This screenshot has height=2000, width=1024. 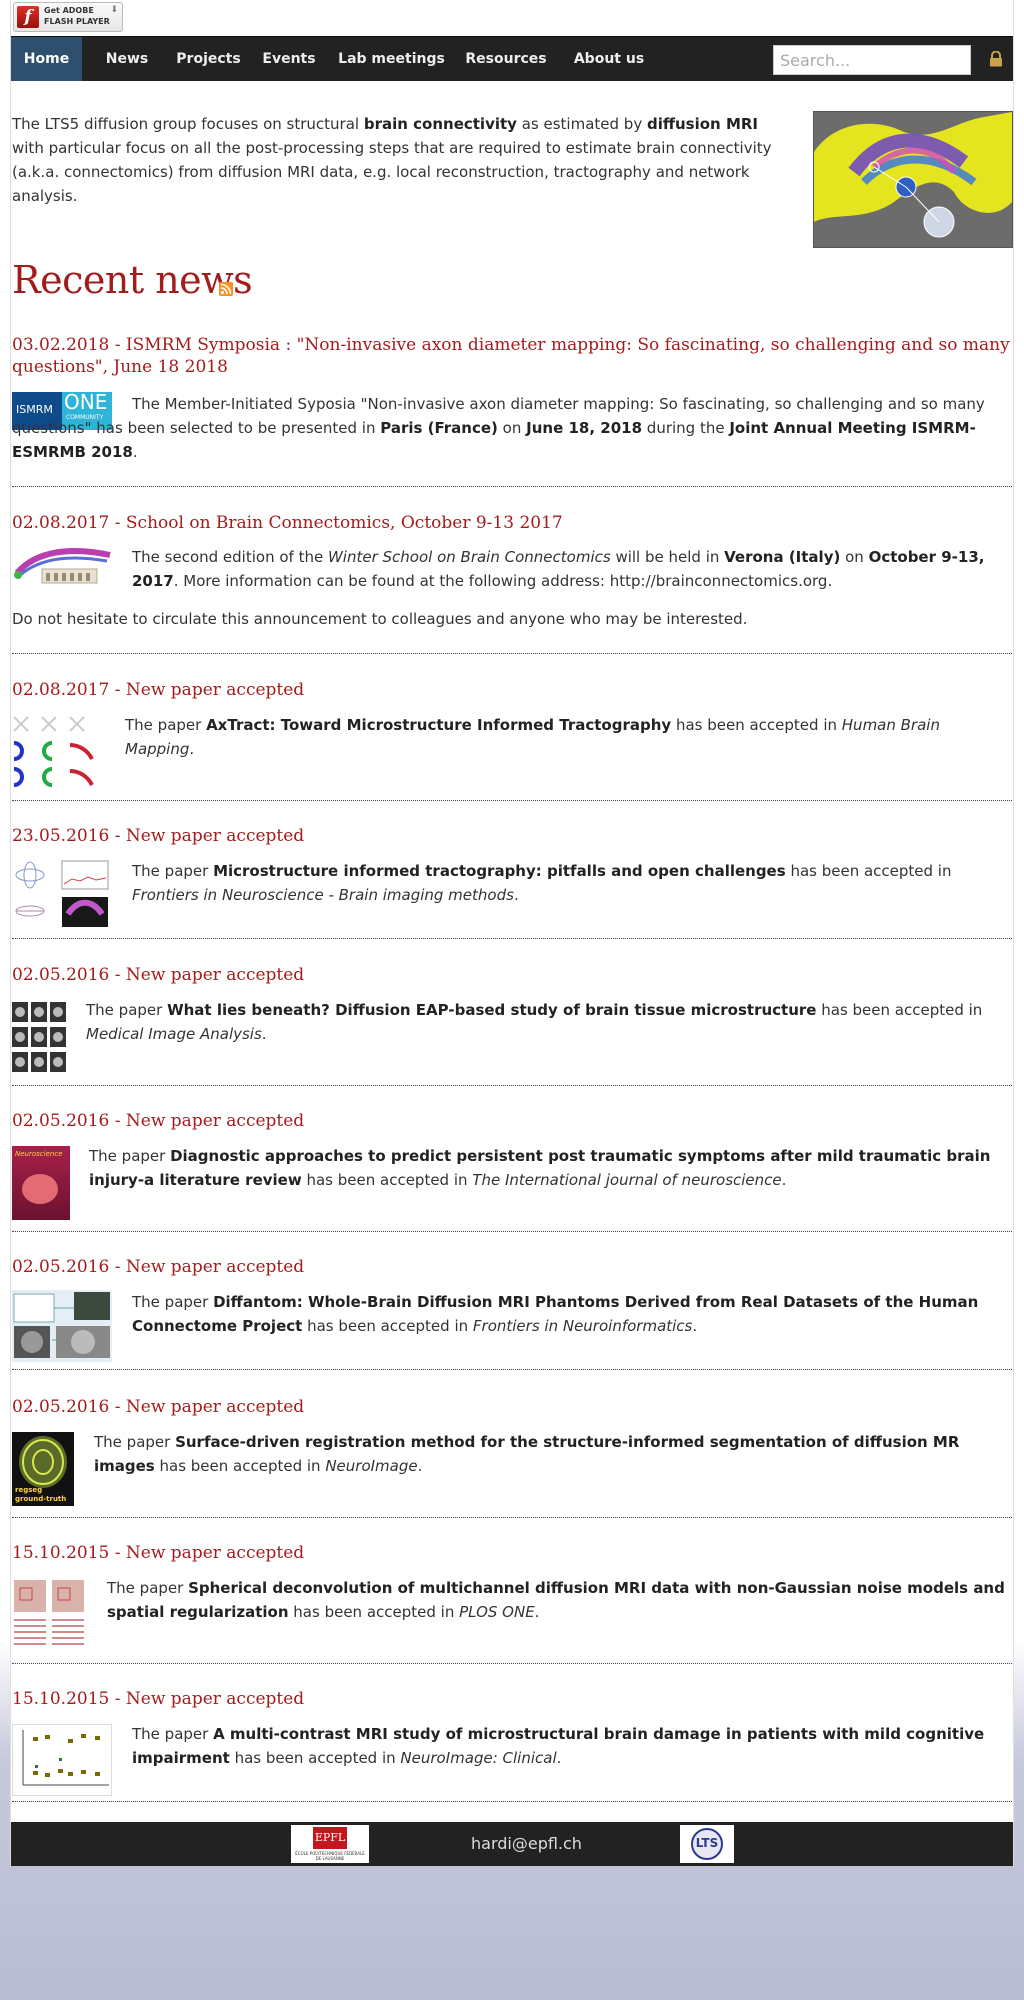 I want to click on journal-name: PLOS ONE, so click(x=497, y=1612).